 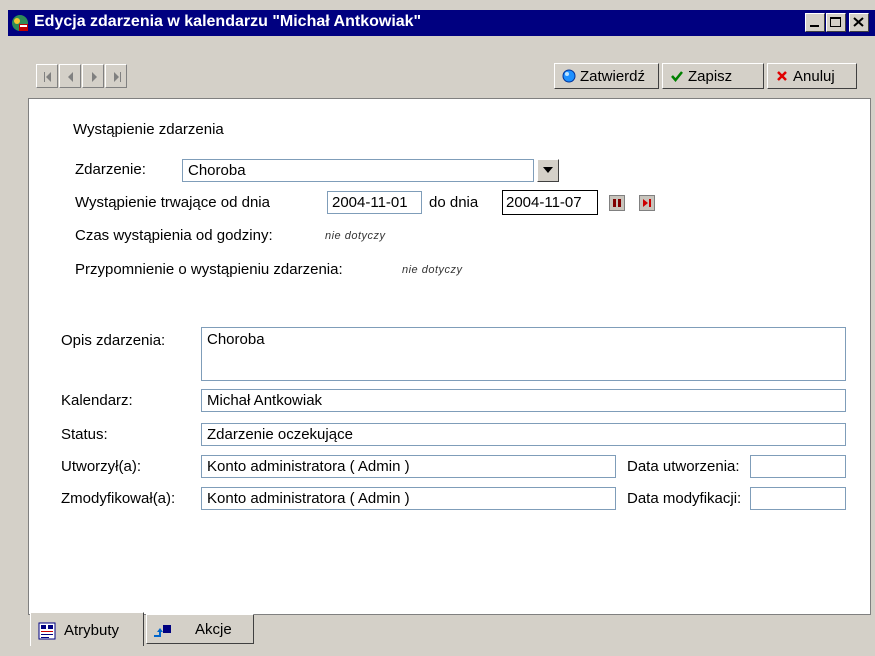 I want to click on created-date-label: Data utworzenia:, so click(x=683, y=466).